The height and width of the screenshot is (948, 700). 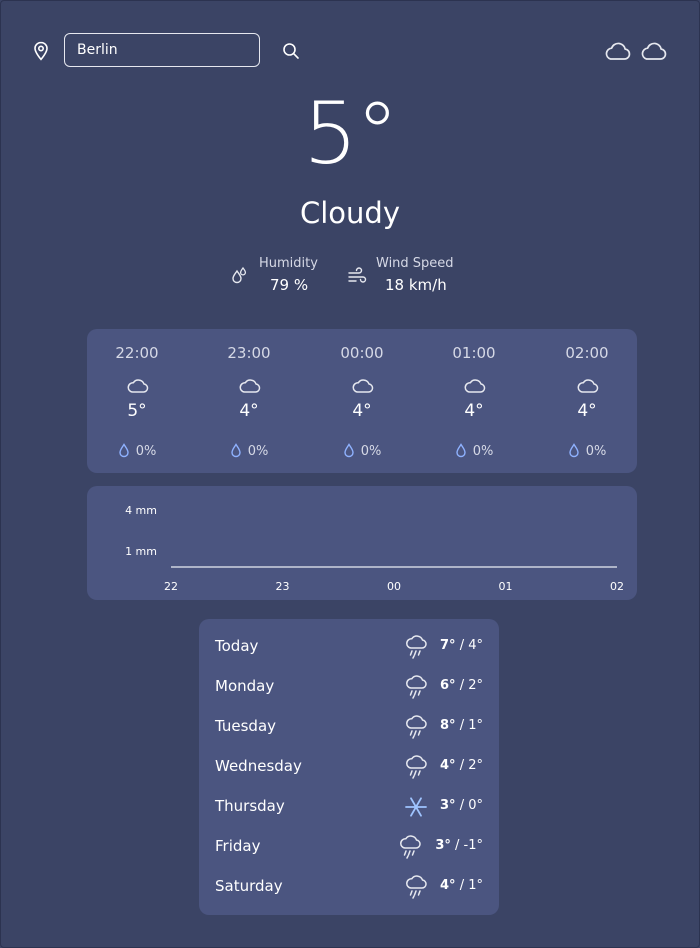 What do you see at coordinates (250, 806) in the screenshot?
I see `day-name: Thursday` at bounding box center [250, 806].